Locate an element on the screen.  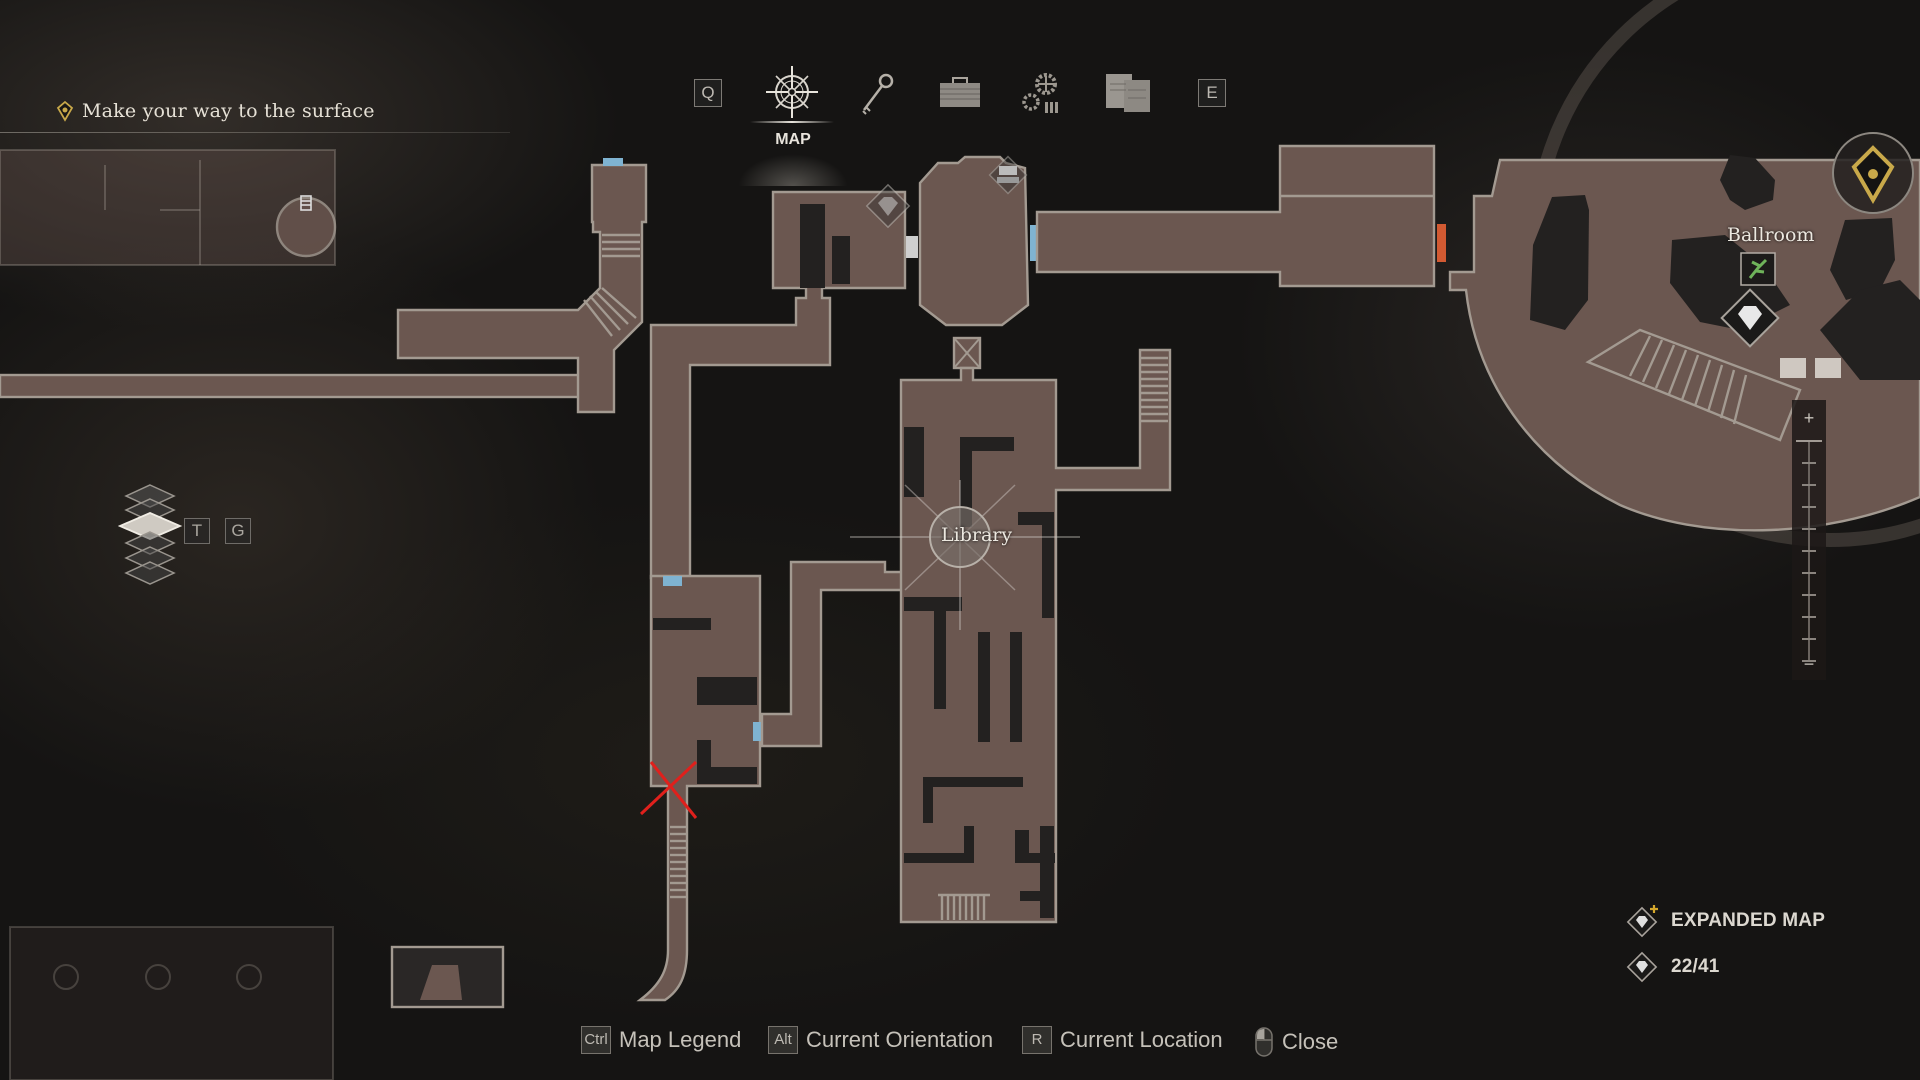
green-herb-icon is located at coordinates (1758, 269).